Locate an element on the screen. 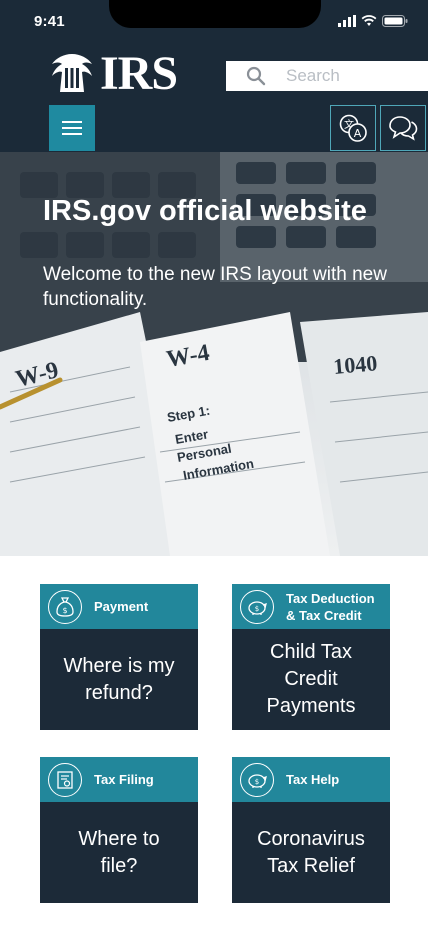 This screenshot has height=926, width=428. translate-icon: 文 A is located at coordinates (353, 128).